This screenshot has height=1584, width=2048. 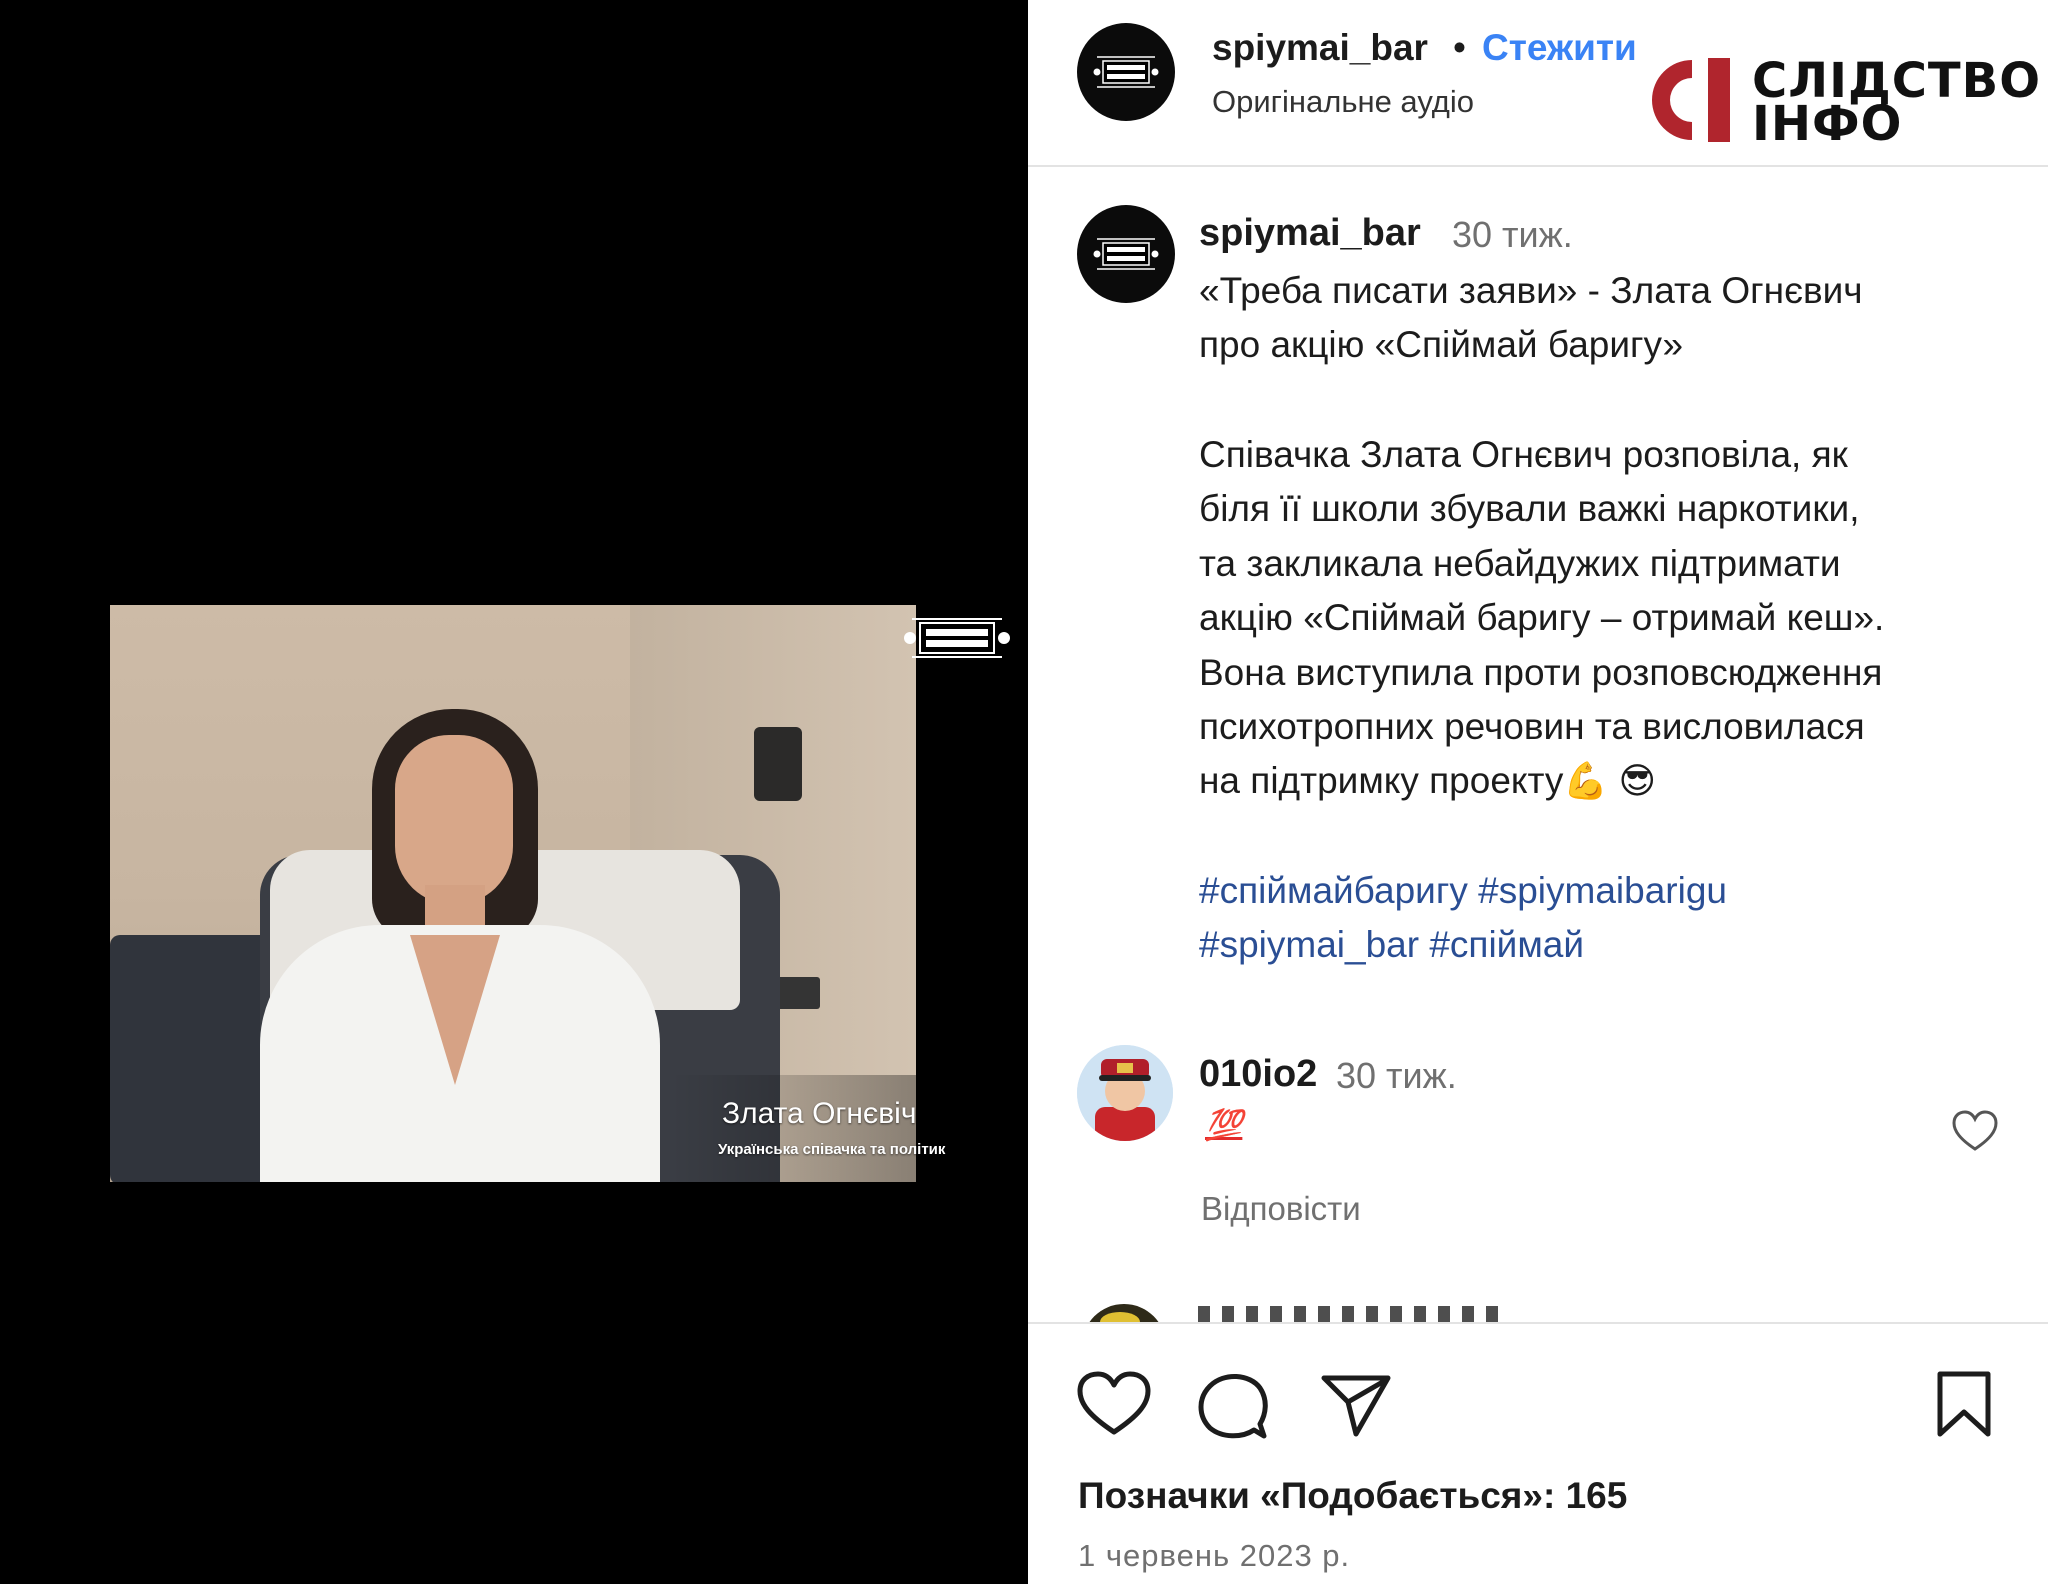 I want to click on bookmark-icon, so click(x=1964, y=1405).